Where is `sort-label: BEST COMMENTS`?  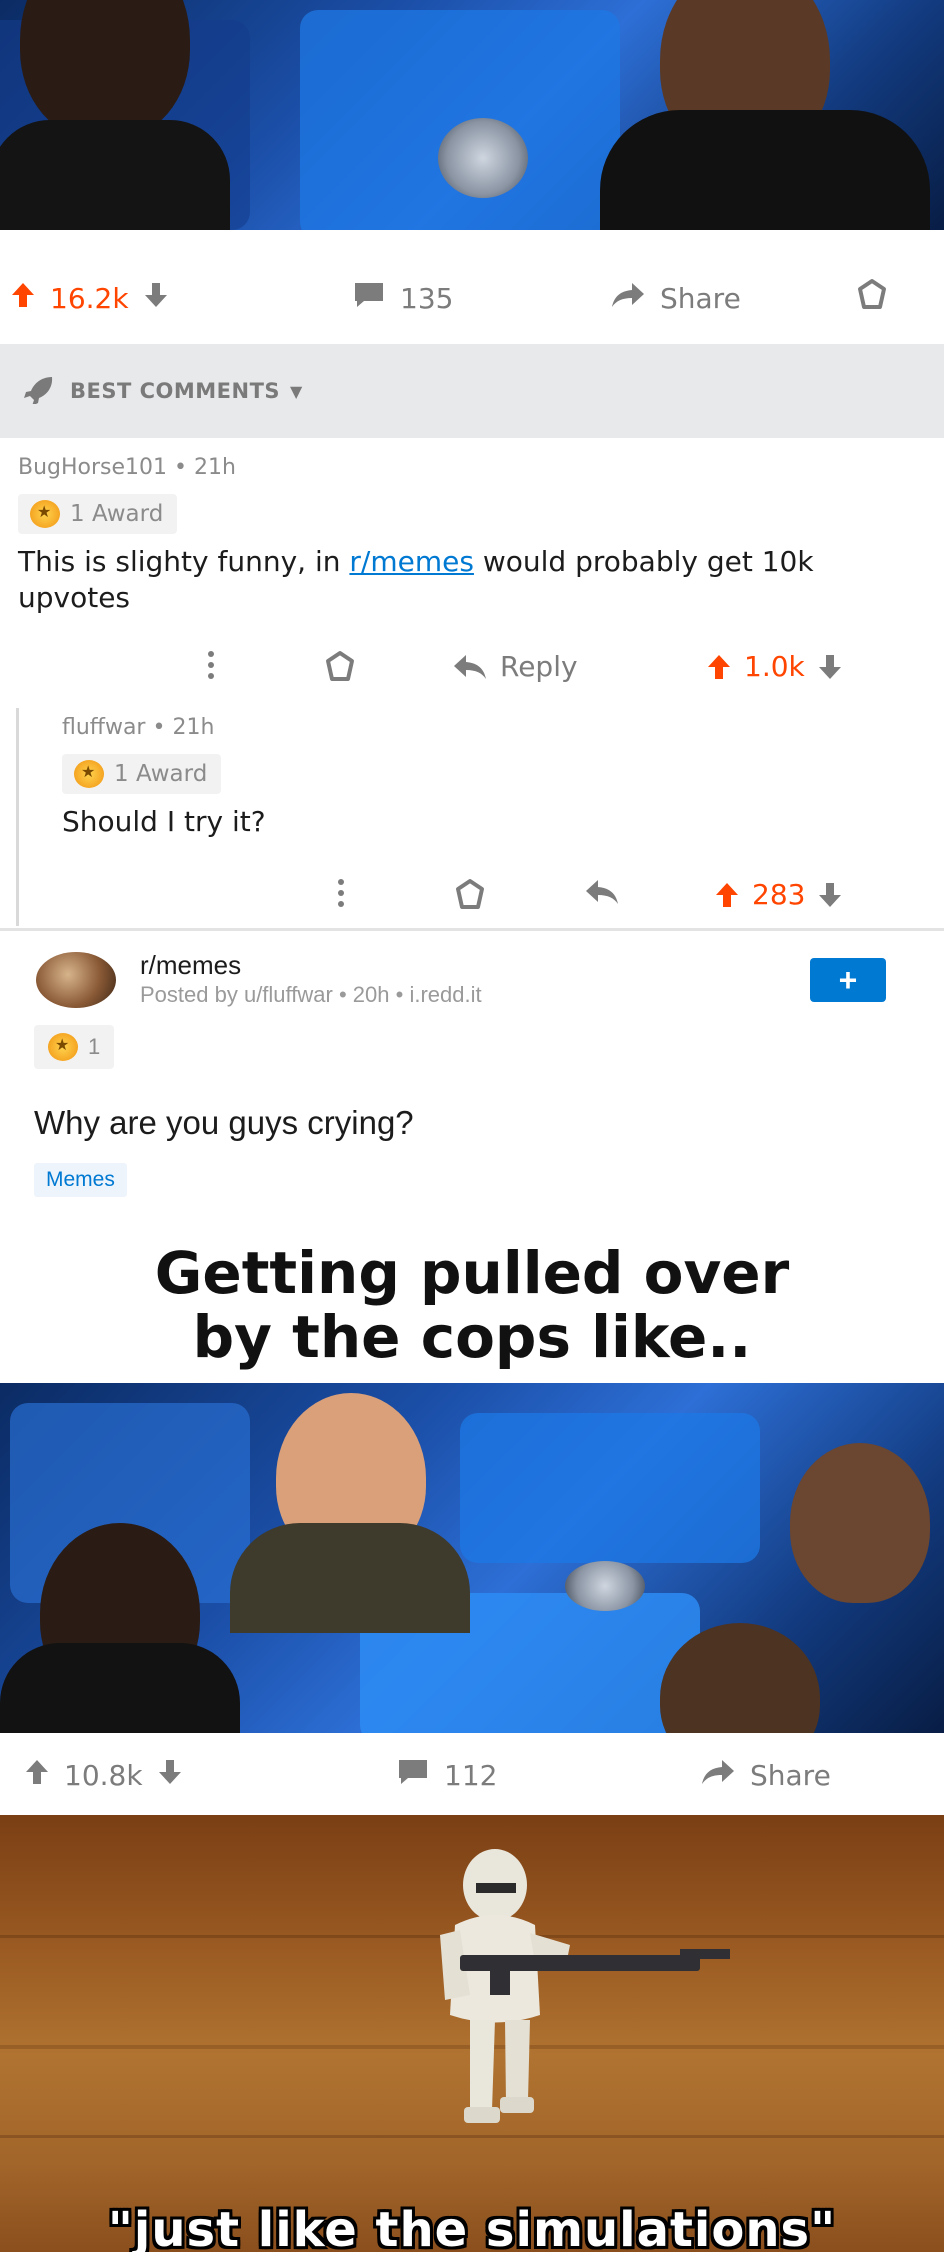 sort-label: BEST COMMENTS is located at coordinates (175, 391).